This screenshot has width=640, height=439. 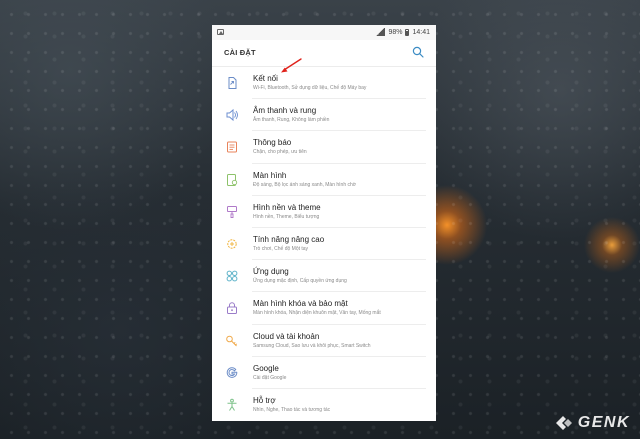 I want to click on settings-item-label: Âm thanh và rung, so click(x=285, y=111).